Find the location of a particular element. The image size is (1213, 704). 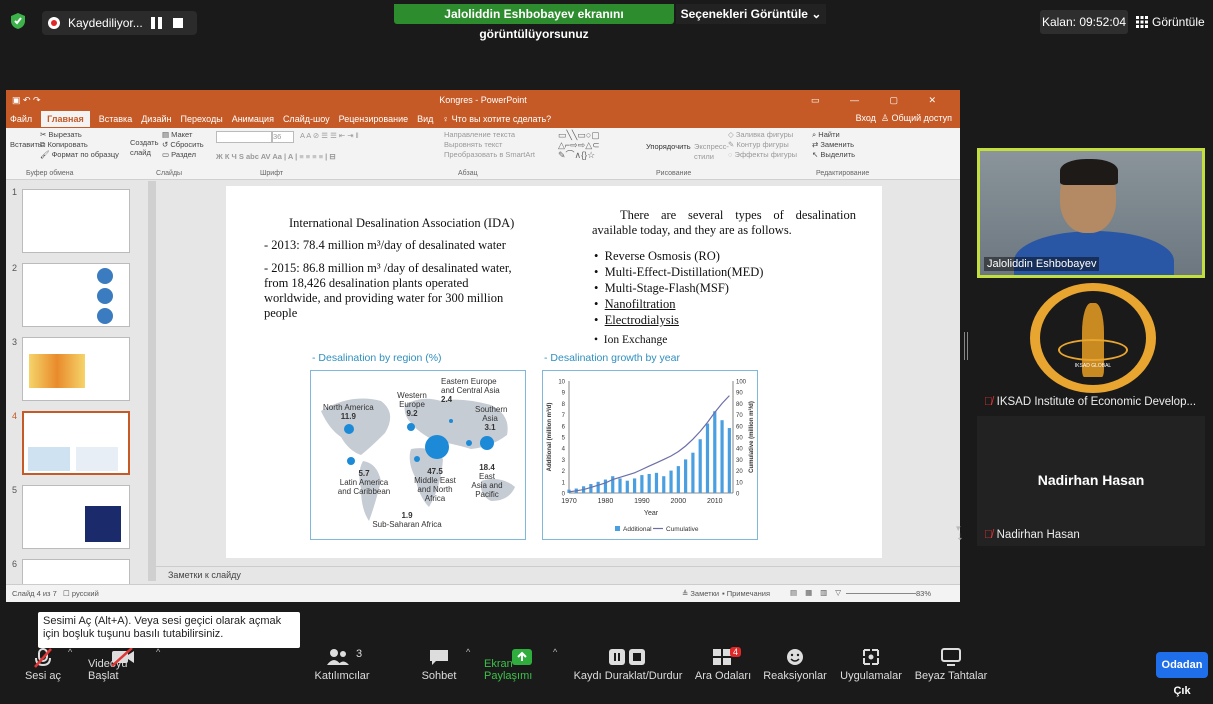

zoom-level: 83% is located at coordinates (923, 593).